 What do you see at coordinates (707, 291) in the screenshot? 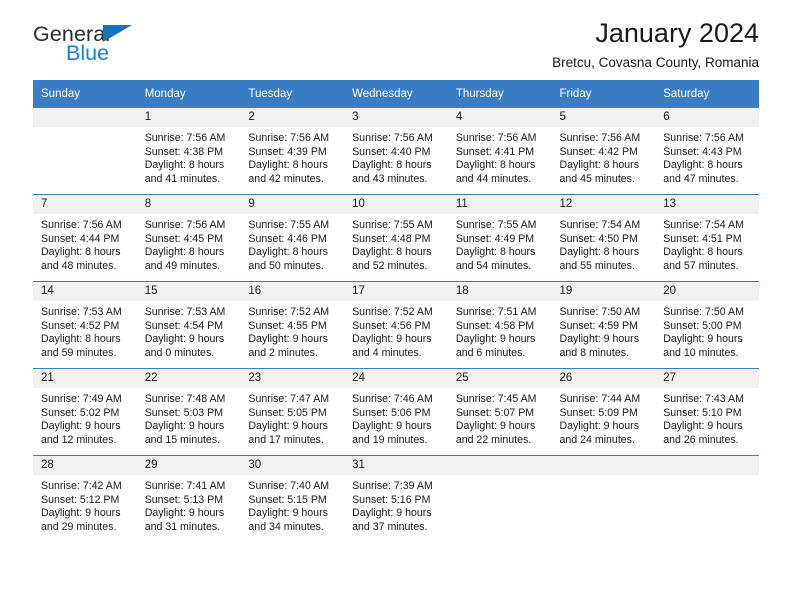
I see `day-number: 20` at bounding box center [707, 291].